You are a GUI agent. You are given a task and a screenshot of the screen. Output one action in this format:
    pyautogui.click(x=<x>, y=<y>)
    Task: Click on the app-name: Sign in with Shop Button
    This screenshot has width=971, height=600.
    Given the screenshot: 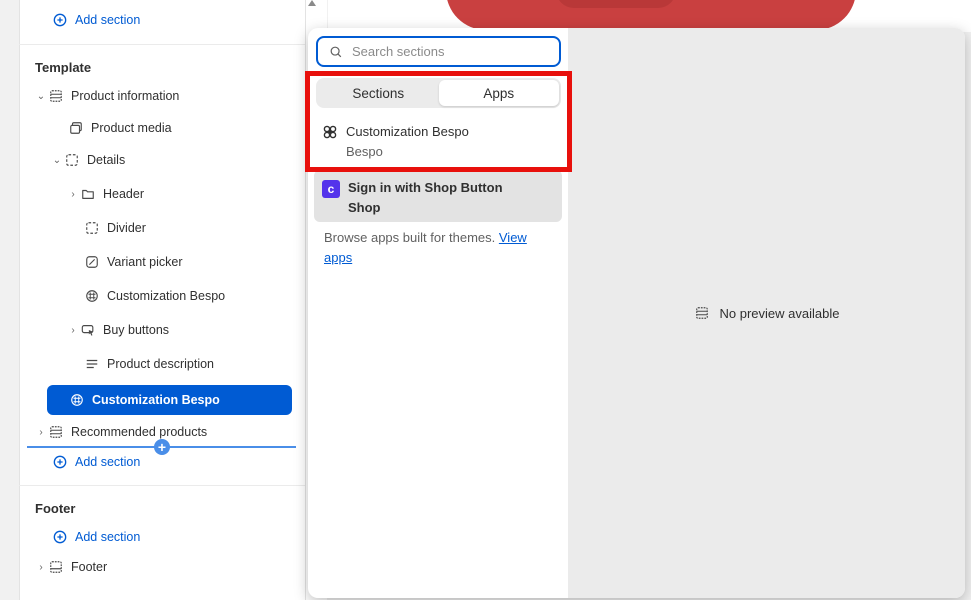 What is the action you would take?
    pyautogui.click(x=425, y=187)
    